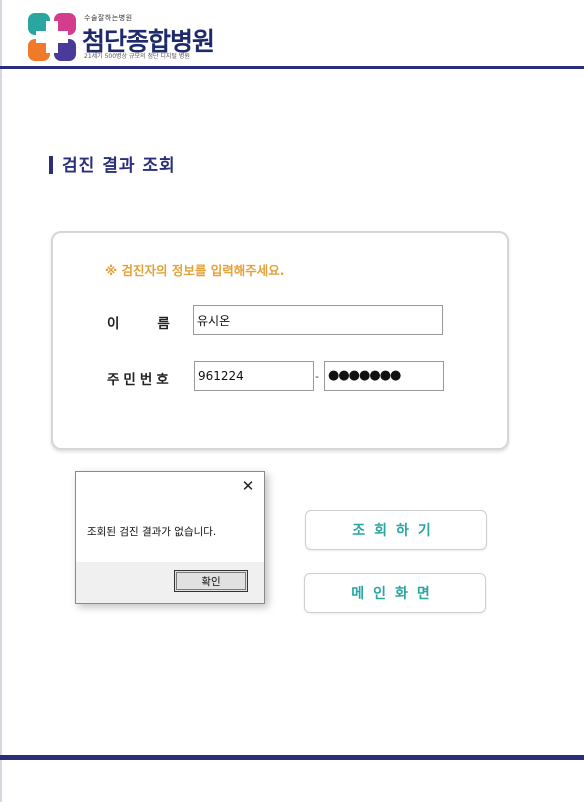 This screenshot has width=584, height=802. What do you see at coordinates (152, 532) in the screenshot?
I see `dialog-message: 조회된 검진 결과가 없습니다.` at bounding box center [152, 532].